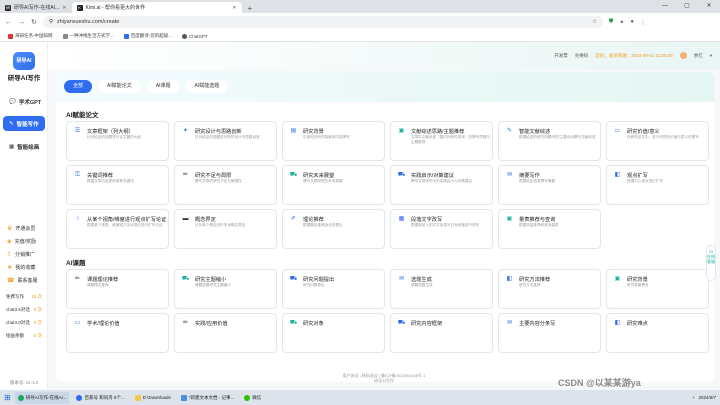 The width and height of the screenshot is (720, 405). Describe the element at coordinates (77, 219) in the screenshot. I see `hand-icon: ☝` at that location.